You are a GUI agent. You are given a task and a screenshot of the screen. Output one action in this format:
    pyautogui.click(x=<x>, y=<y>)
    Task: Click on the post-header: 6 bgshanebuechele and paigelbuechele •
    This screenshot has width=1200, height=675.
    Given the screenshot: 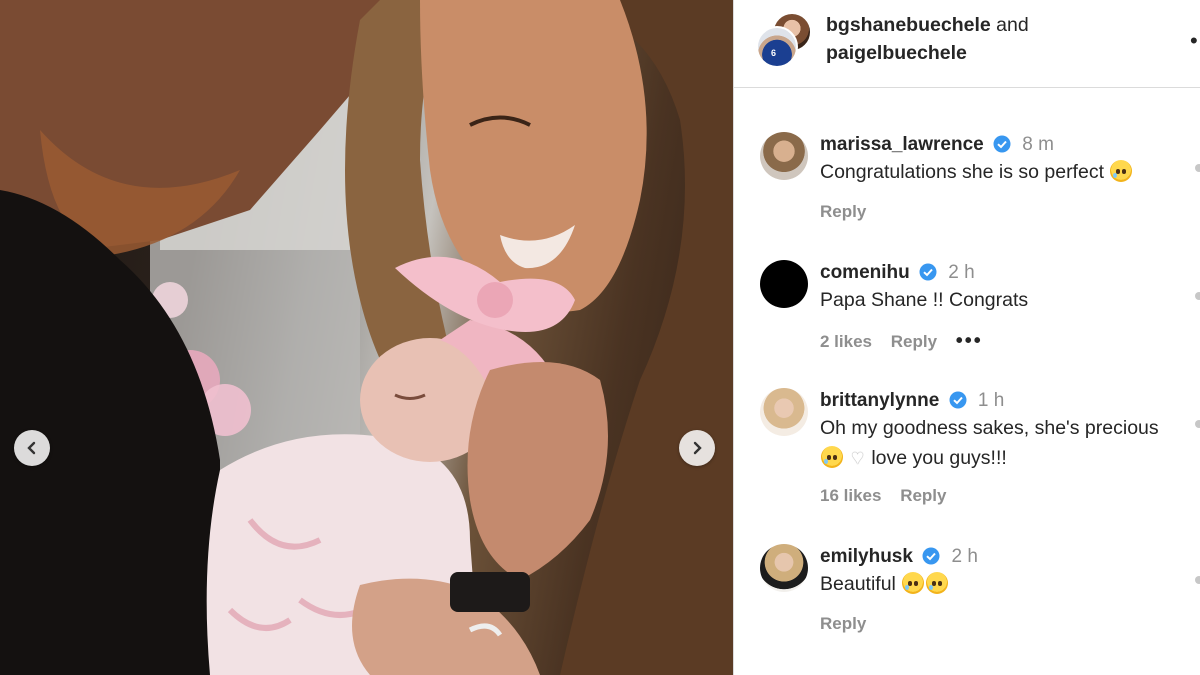 What is the action you would take?
    pyautogui.click(x=967, y=44)
    